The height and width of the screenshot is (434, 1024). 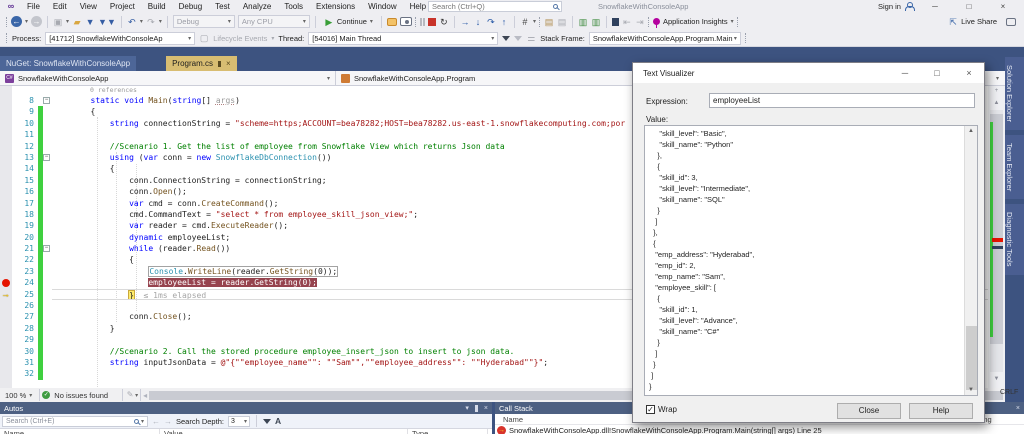 I want to click on step-over-icon: ↷, so click(x=491, y=22).